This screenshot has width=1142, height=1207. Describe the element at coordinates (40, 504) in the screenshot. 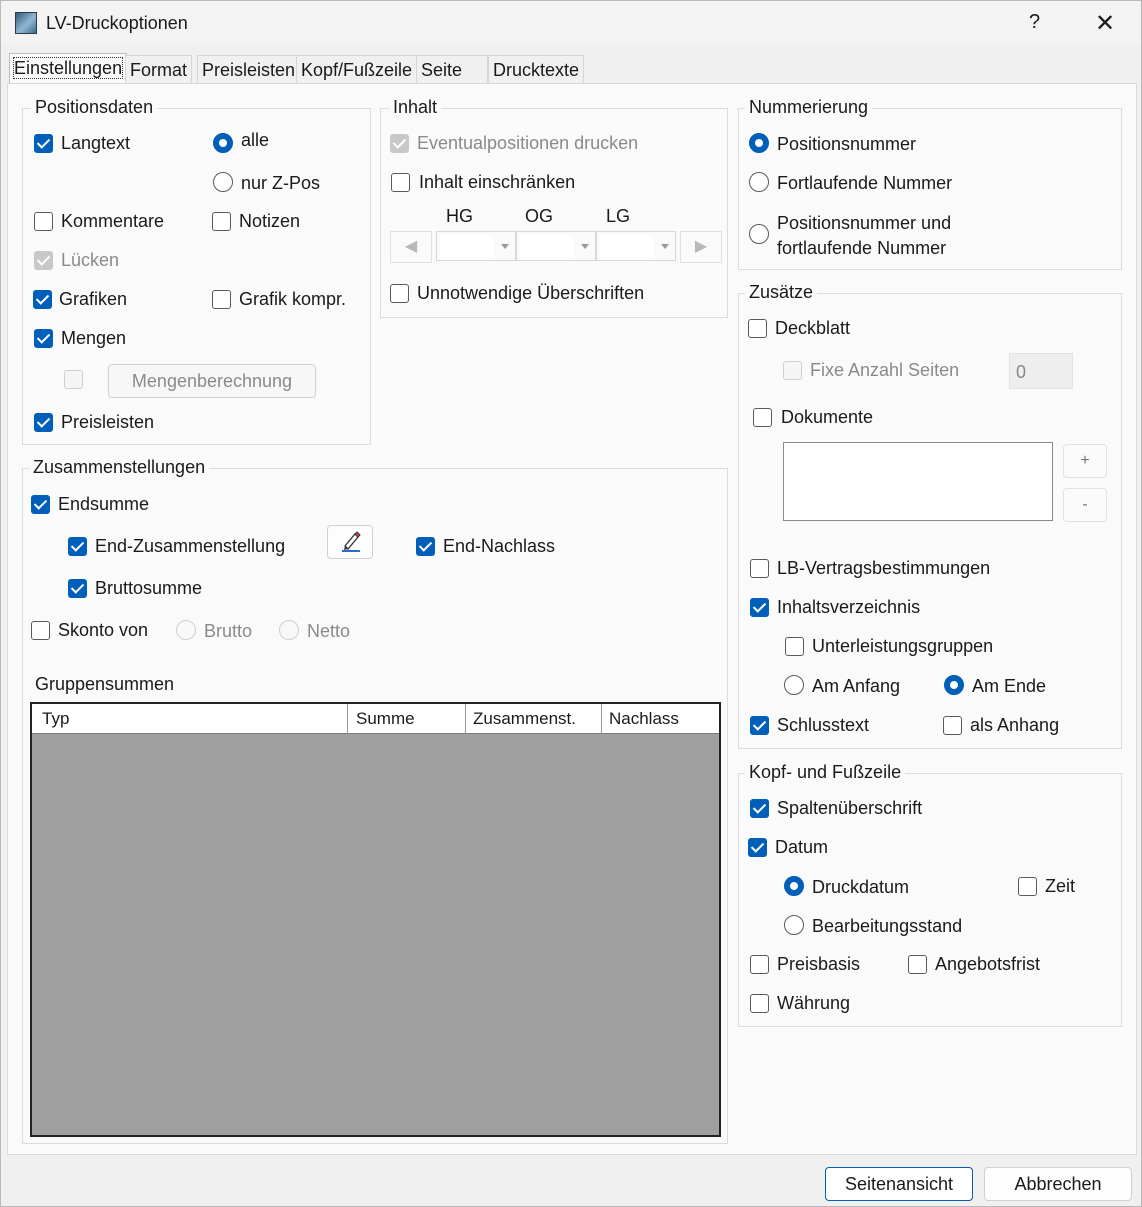

I see `endsumme-checkbox` at that location.